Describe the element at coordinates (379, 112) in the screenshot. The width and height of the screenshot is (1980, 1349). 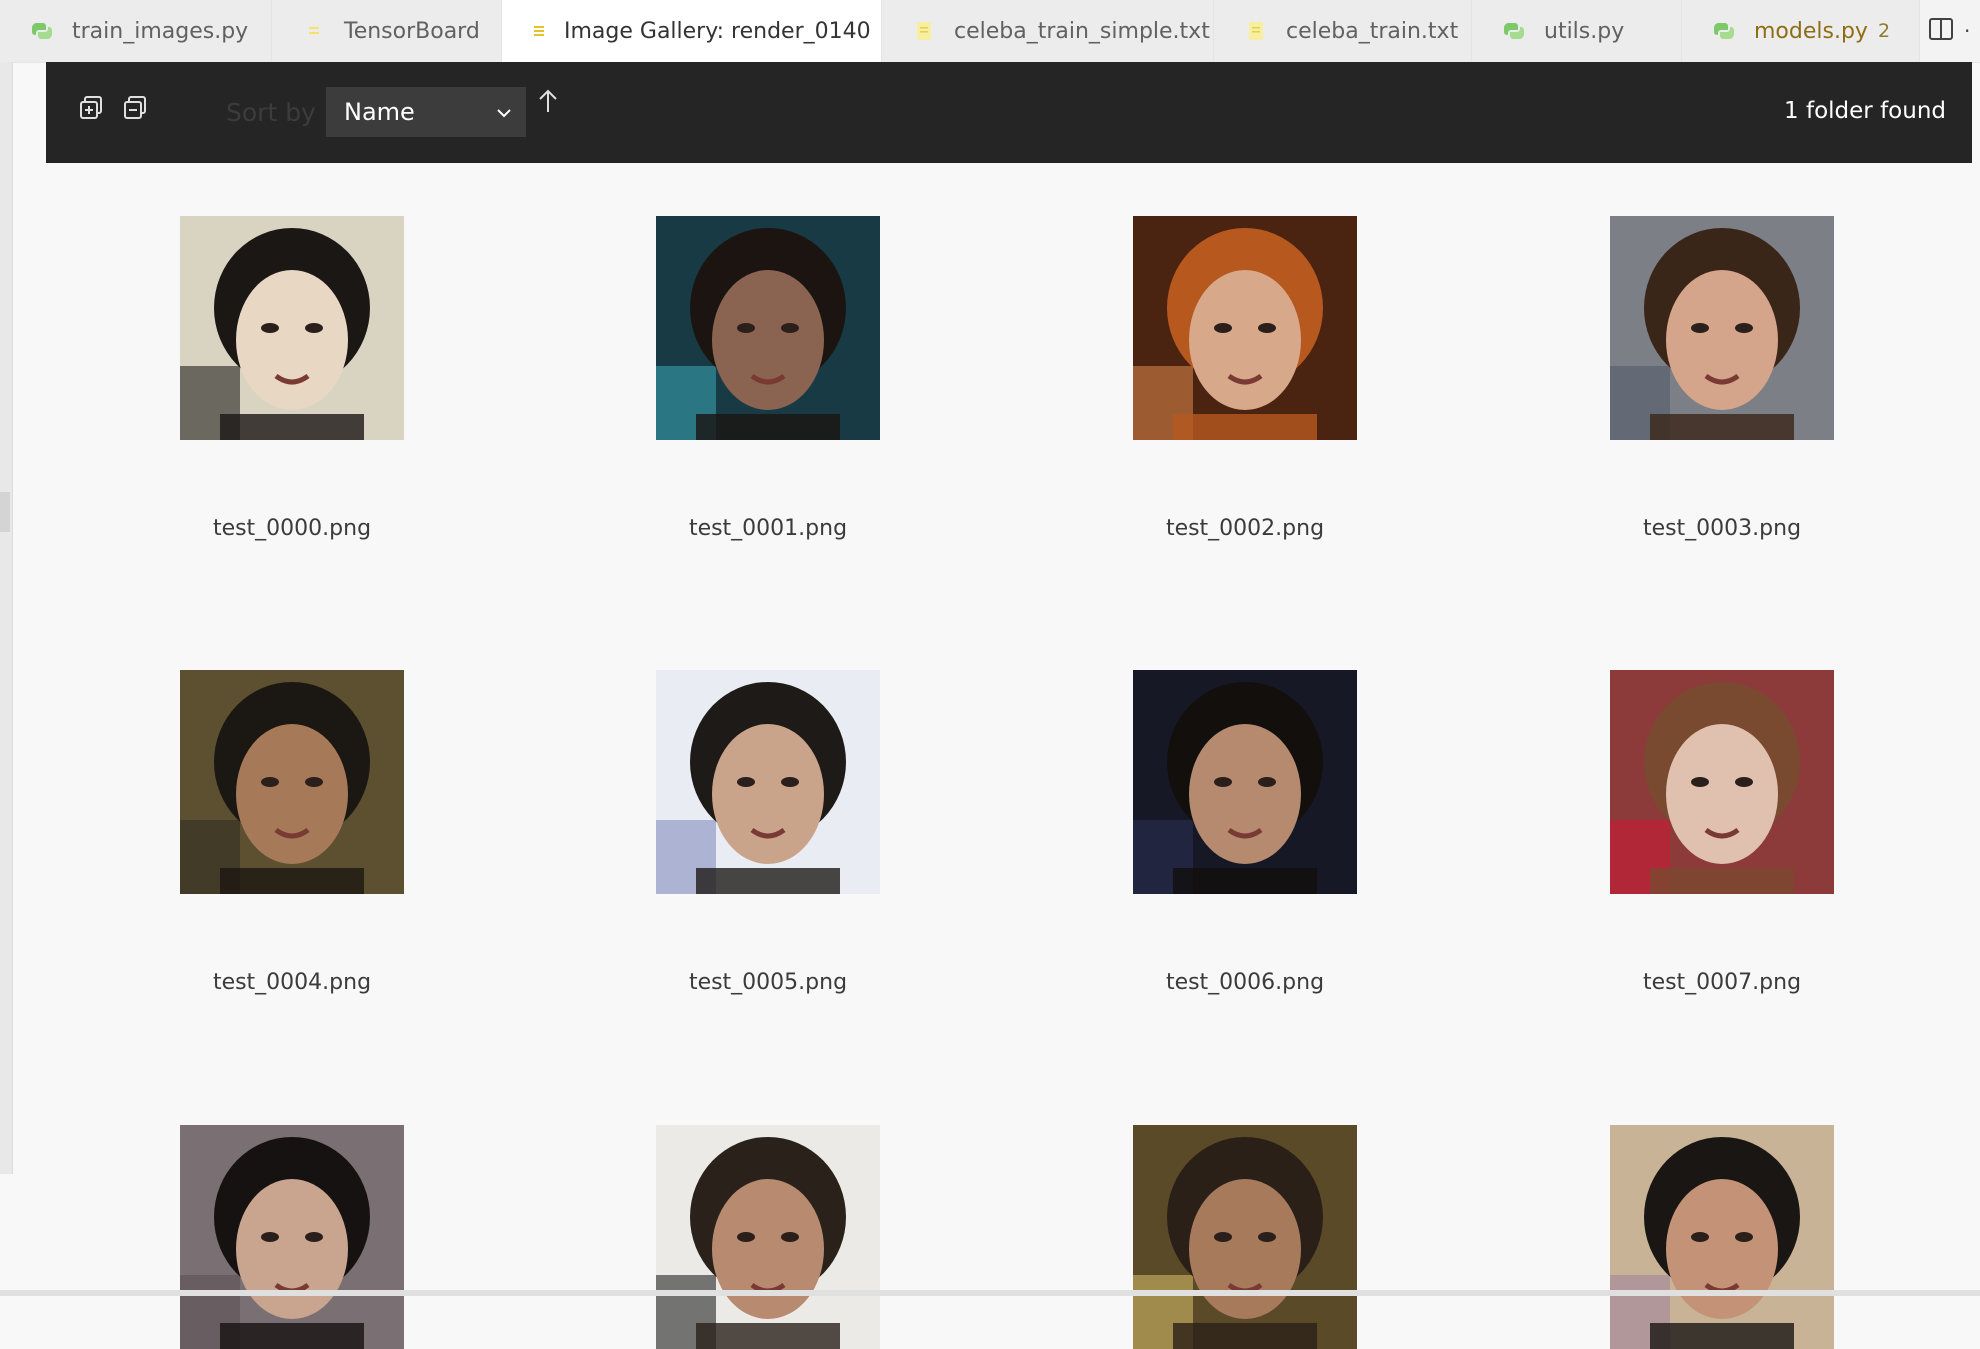
I see `sort-select-value: Name` at that location.